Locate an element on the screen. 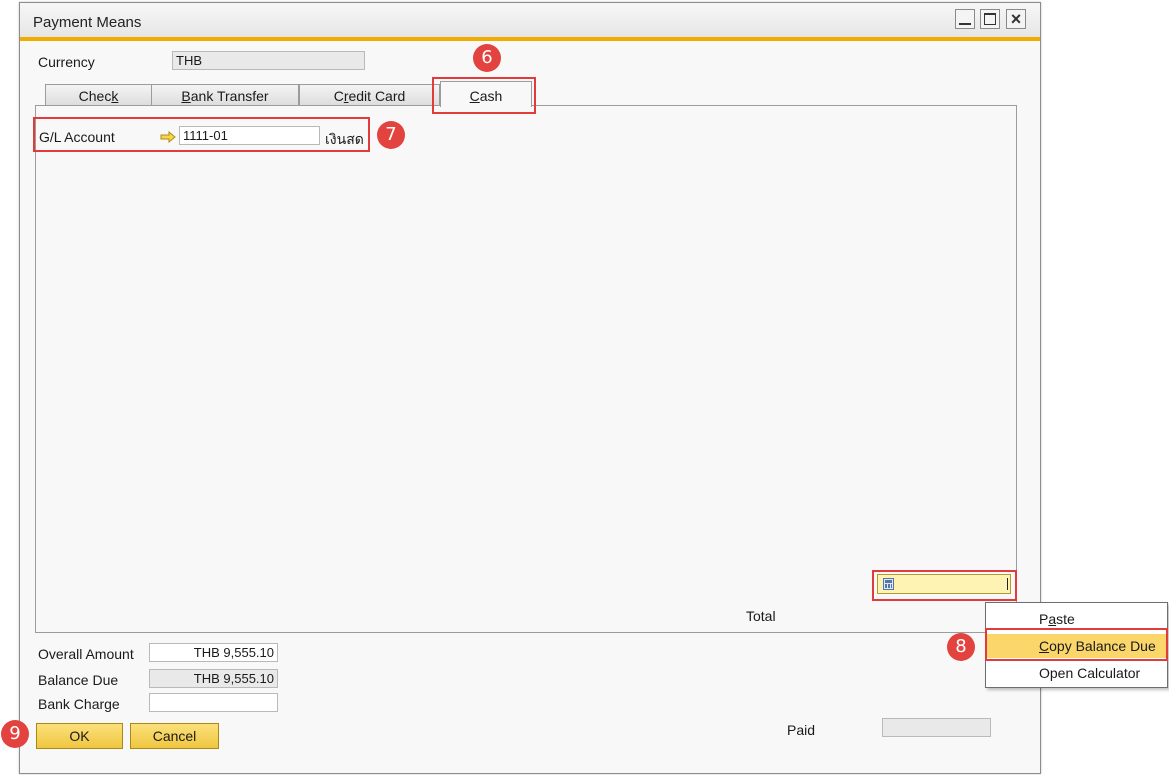  maximize-button is located at coordinates (990, 19).